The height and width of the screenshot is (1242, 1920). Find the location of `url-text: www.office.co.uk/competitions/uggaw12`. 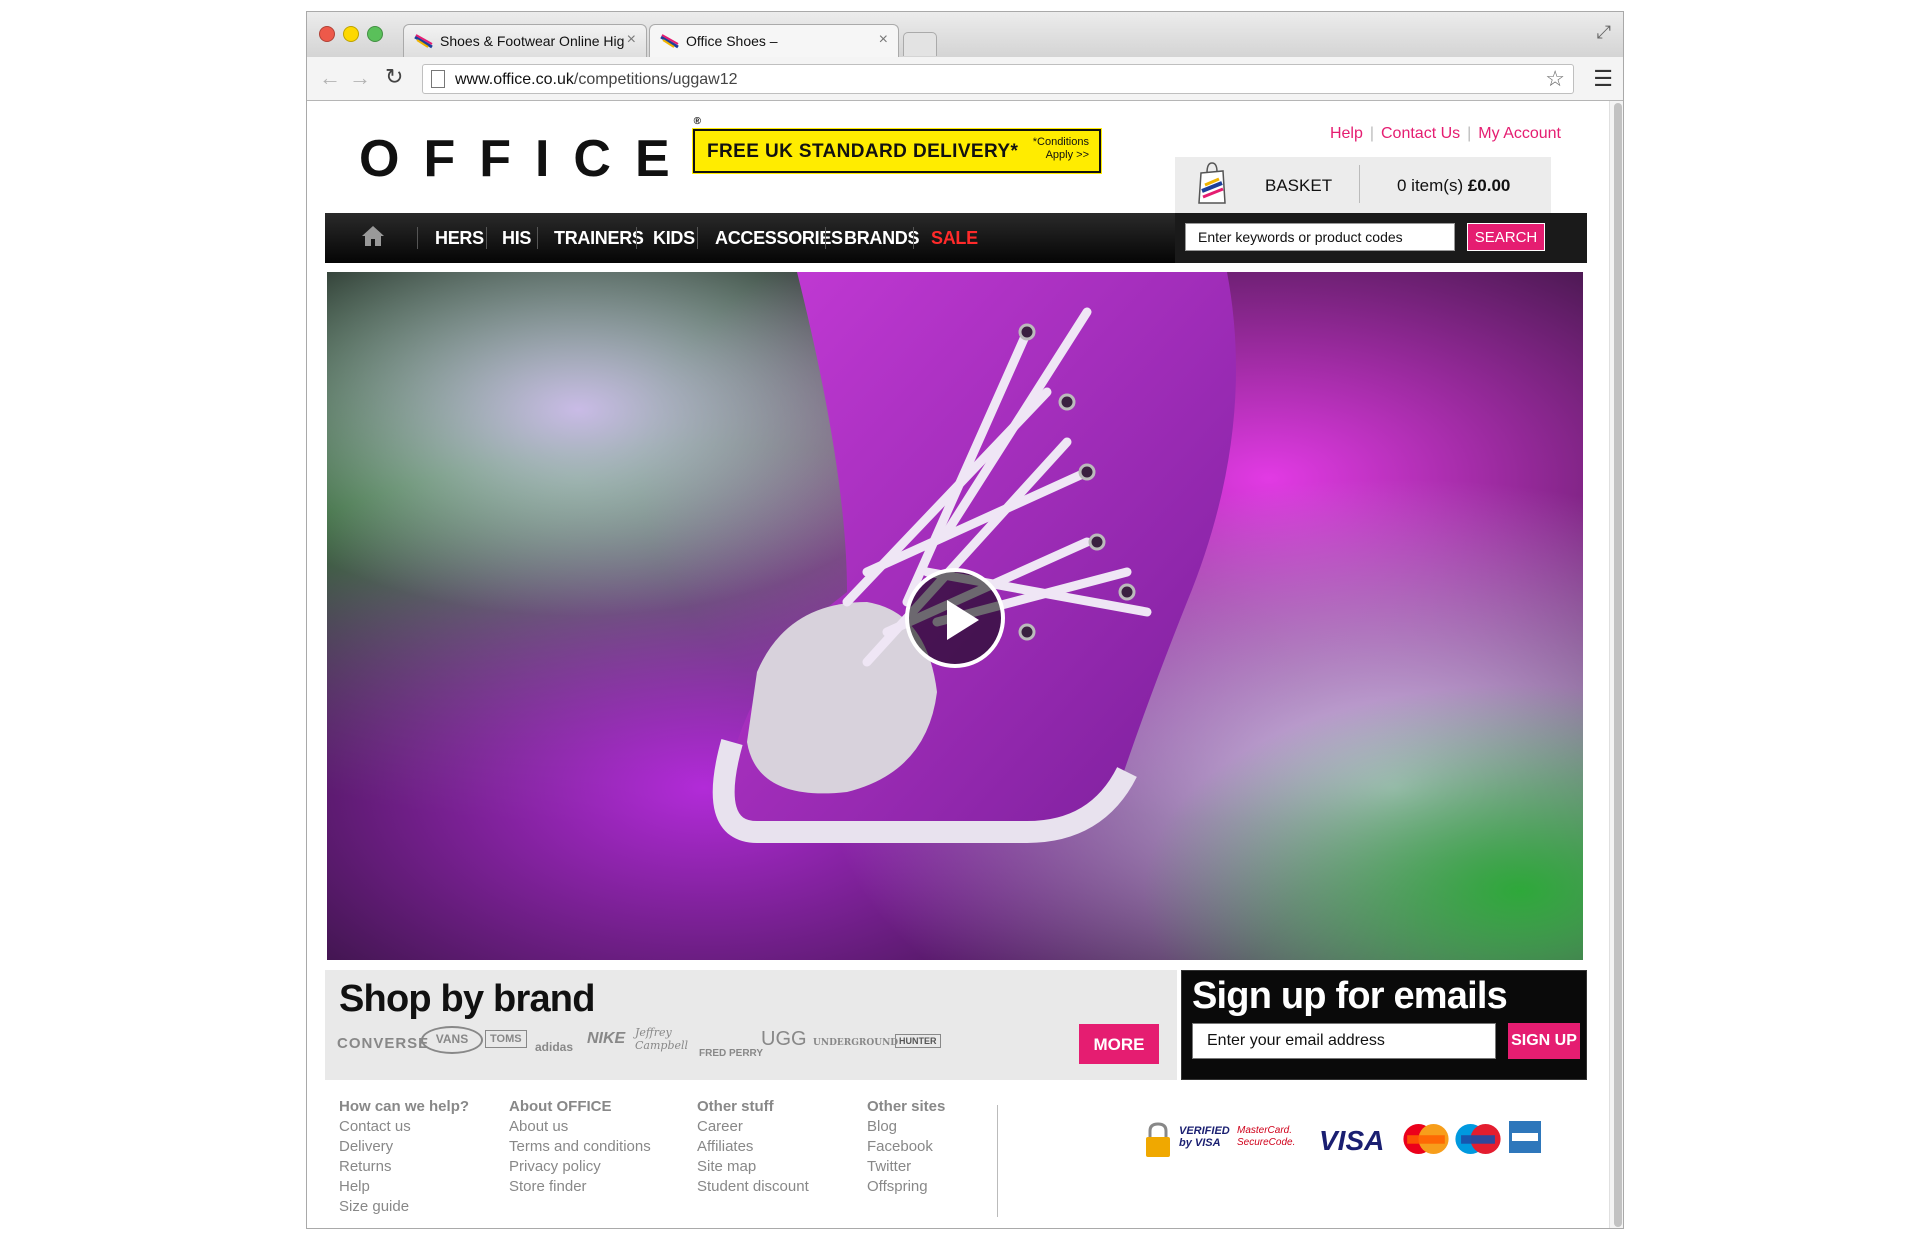

url-text: www.office.co.uk/competitions/uggaw12 is located at coordinates (596, 80).